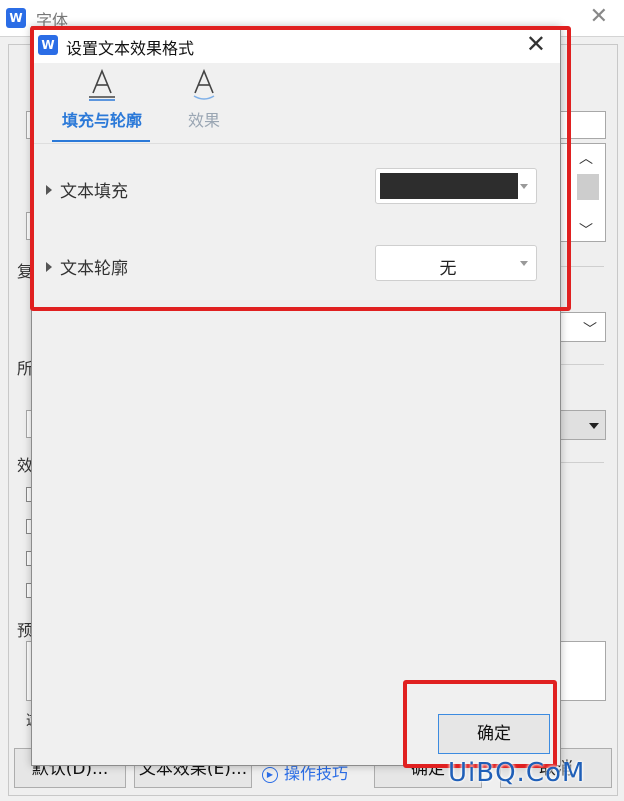  Describe the element at coordinates (316, 773) in the screenshot. I see `tips-label: 操作技巧` at that location.